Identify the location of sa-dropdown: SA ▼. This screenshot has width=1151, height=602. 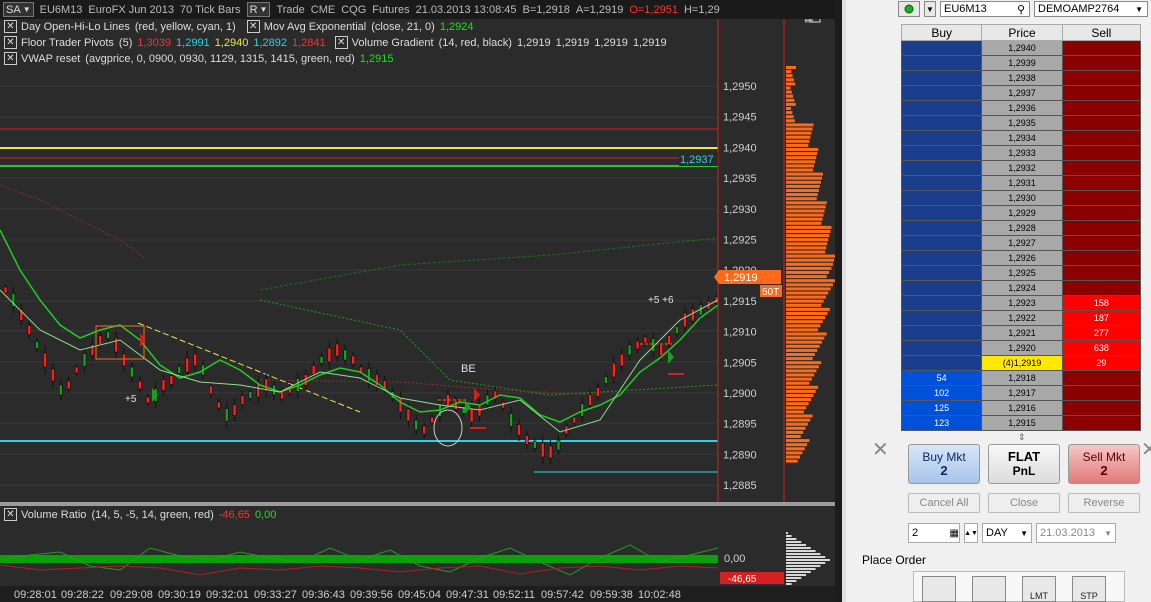
(18, 9).